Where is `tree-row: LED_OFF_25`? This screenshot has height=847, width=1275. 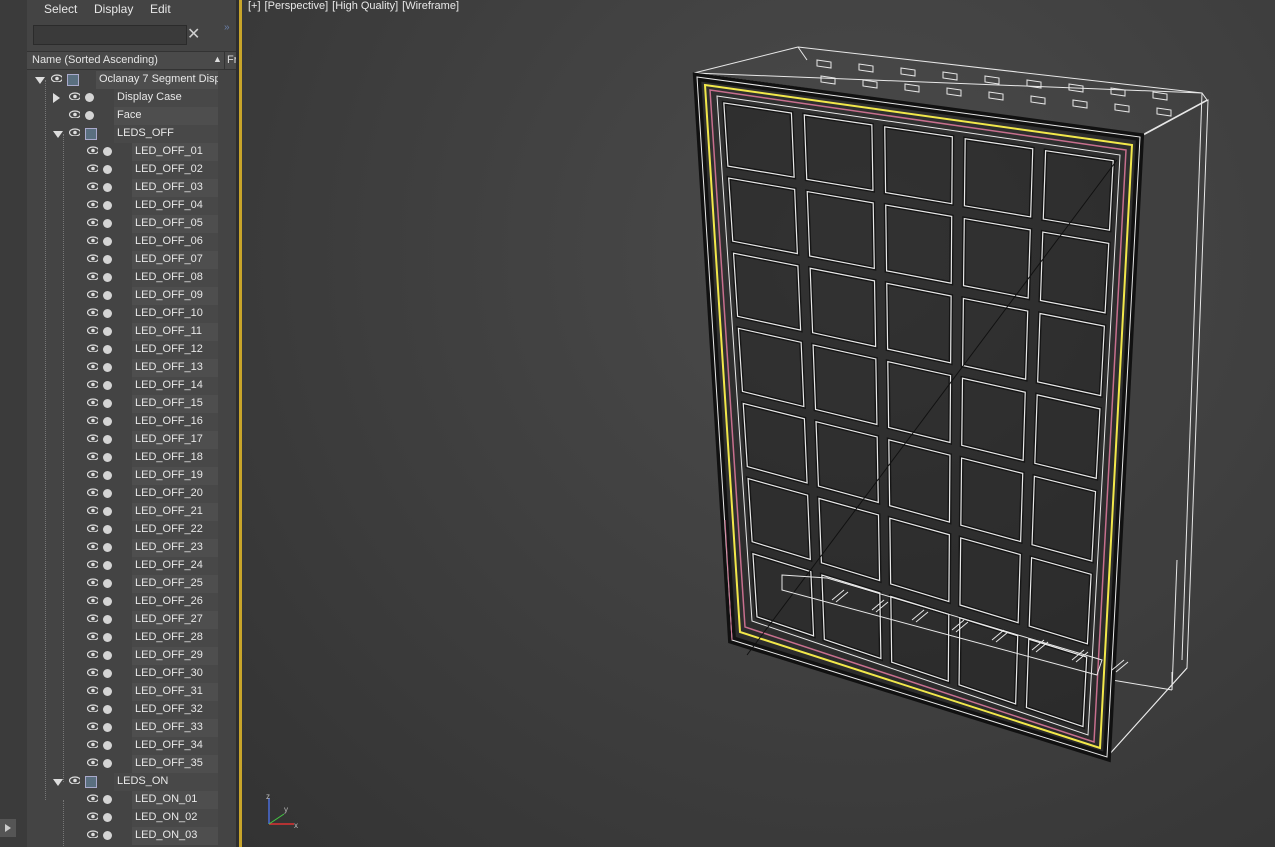 tree-row: LED_OFF_25 is located at coordinates (122, 584).